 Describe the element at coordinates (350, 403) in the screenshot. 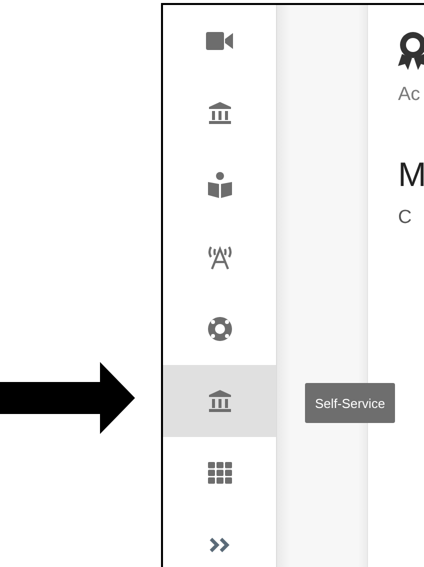

I see `tooltip: Self-Service` at that location.